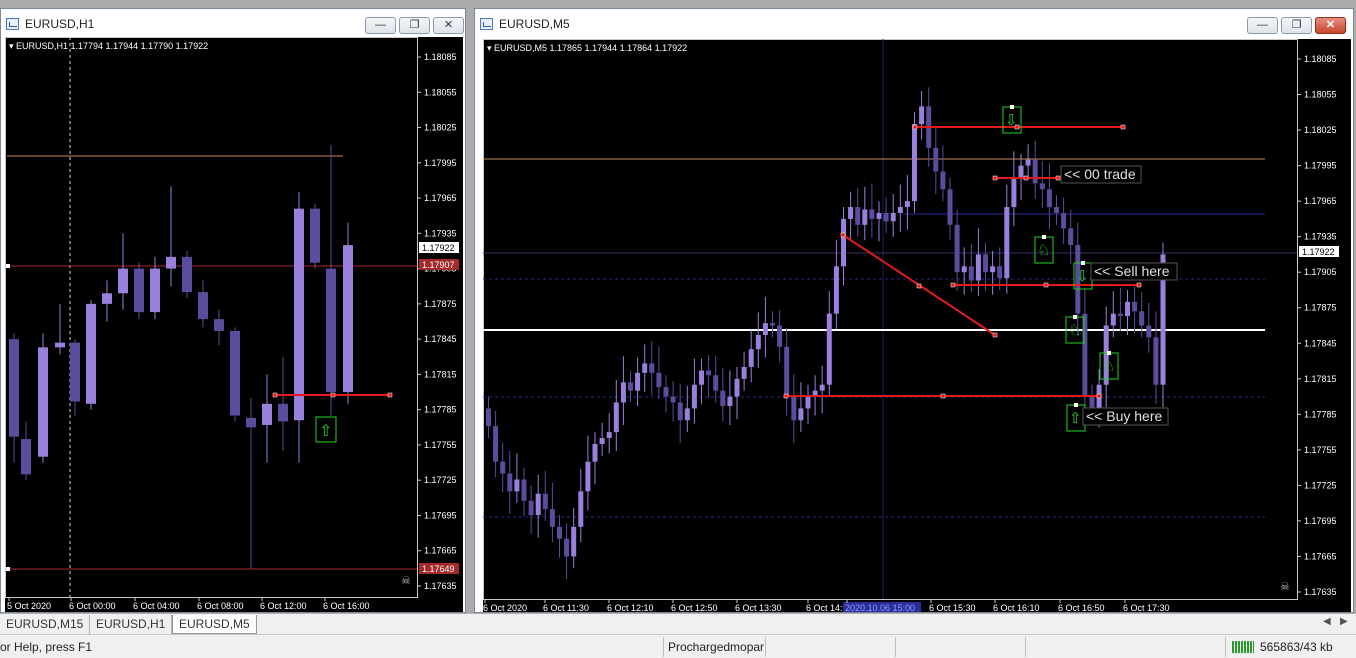  What do you see at coordinates (233, 24) in the screenshot?
I see `window-titlebar: EURUSD,H1 — ❐ ✕` at bounding box center [233, 24].